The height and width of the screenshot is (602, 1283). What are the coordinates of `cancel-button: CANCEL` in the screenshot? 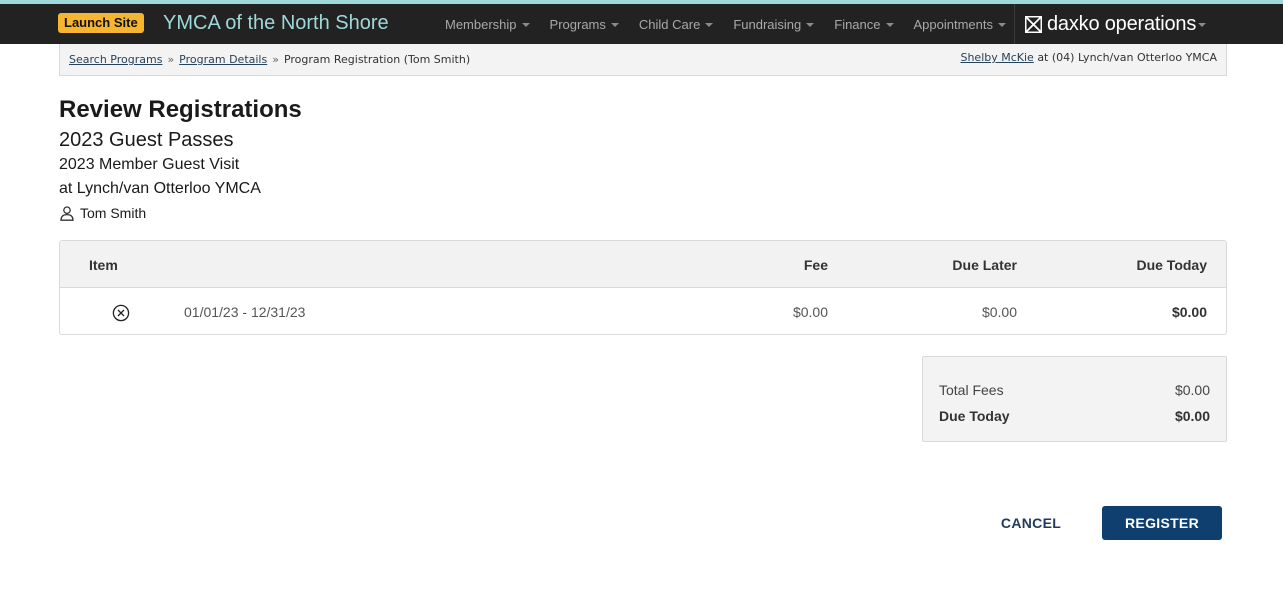 It's located at (1031, 523).